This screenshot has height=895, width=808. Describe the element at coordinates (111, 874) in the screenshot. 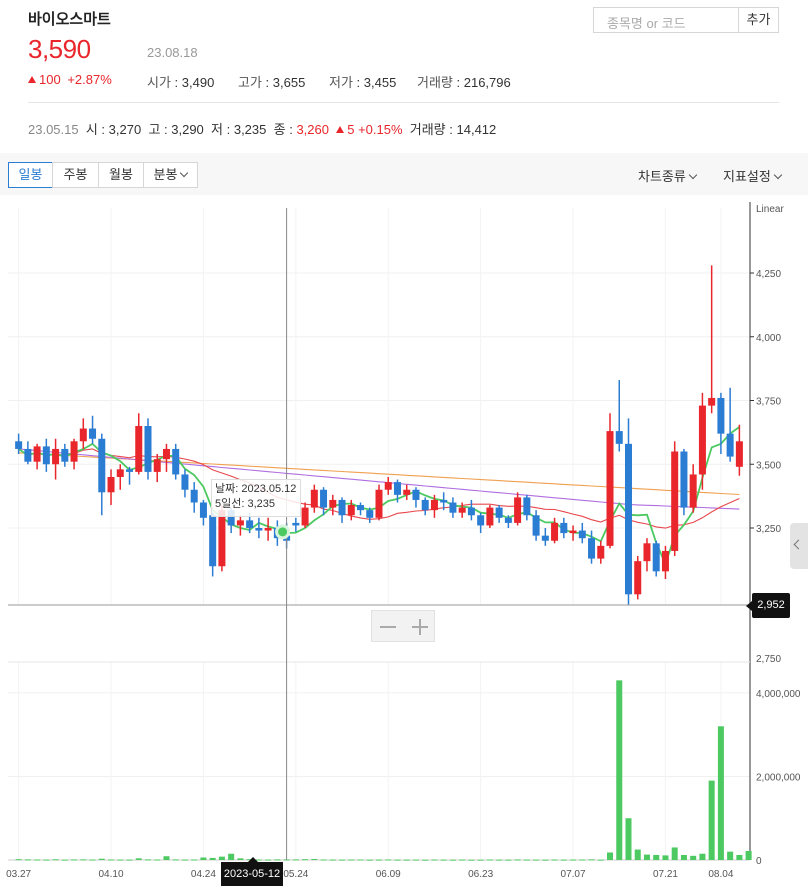

I see `date-tick-label: 04.10` at that location.